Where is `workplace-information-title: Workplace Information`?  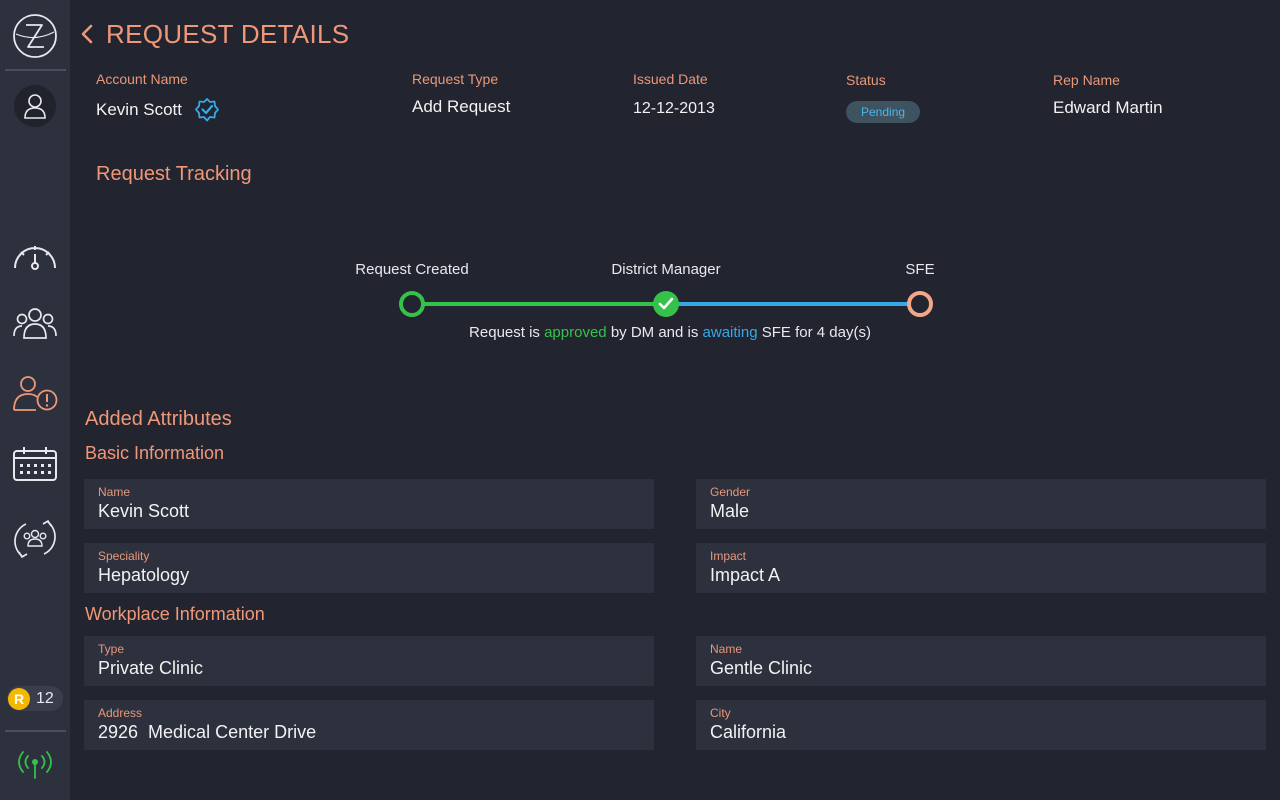
workplace-information-title: Workplace Information is located at coordinates (175, 614).